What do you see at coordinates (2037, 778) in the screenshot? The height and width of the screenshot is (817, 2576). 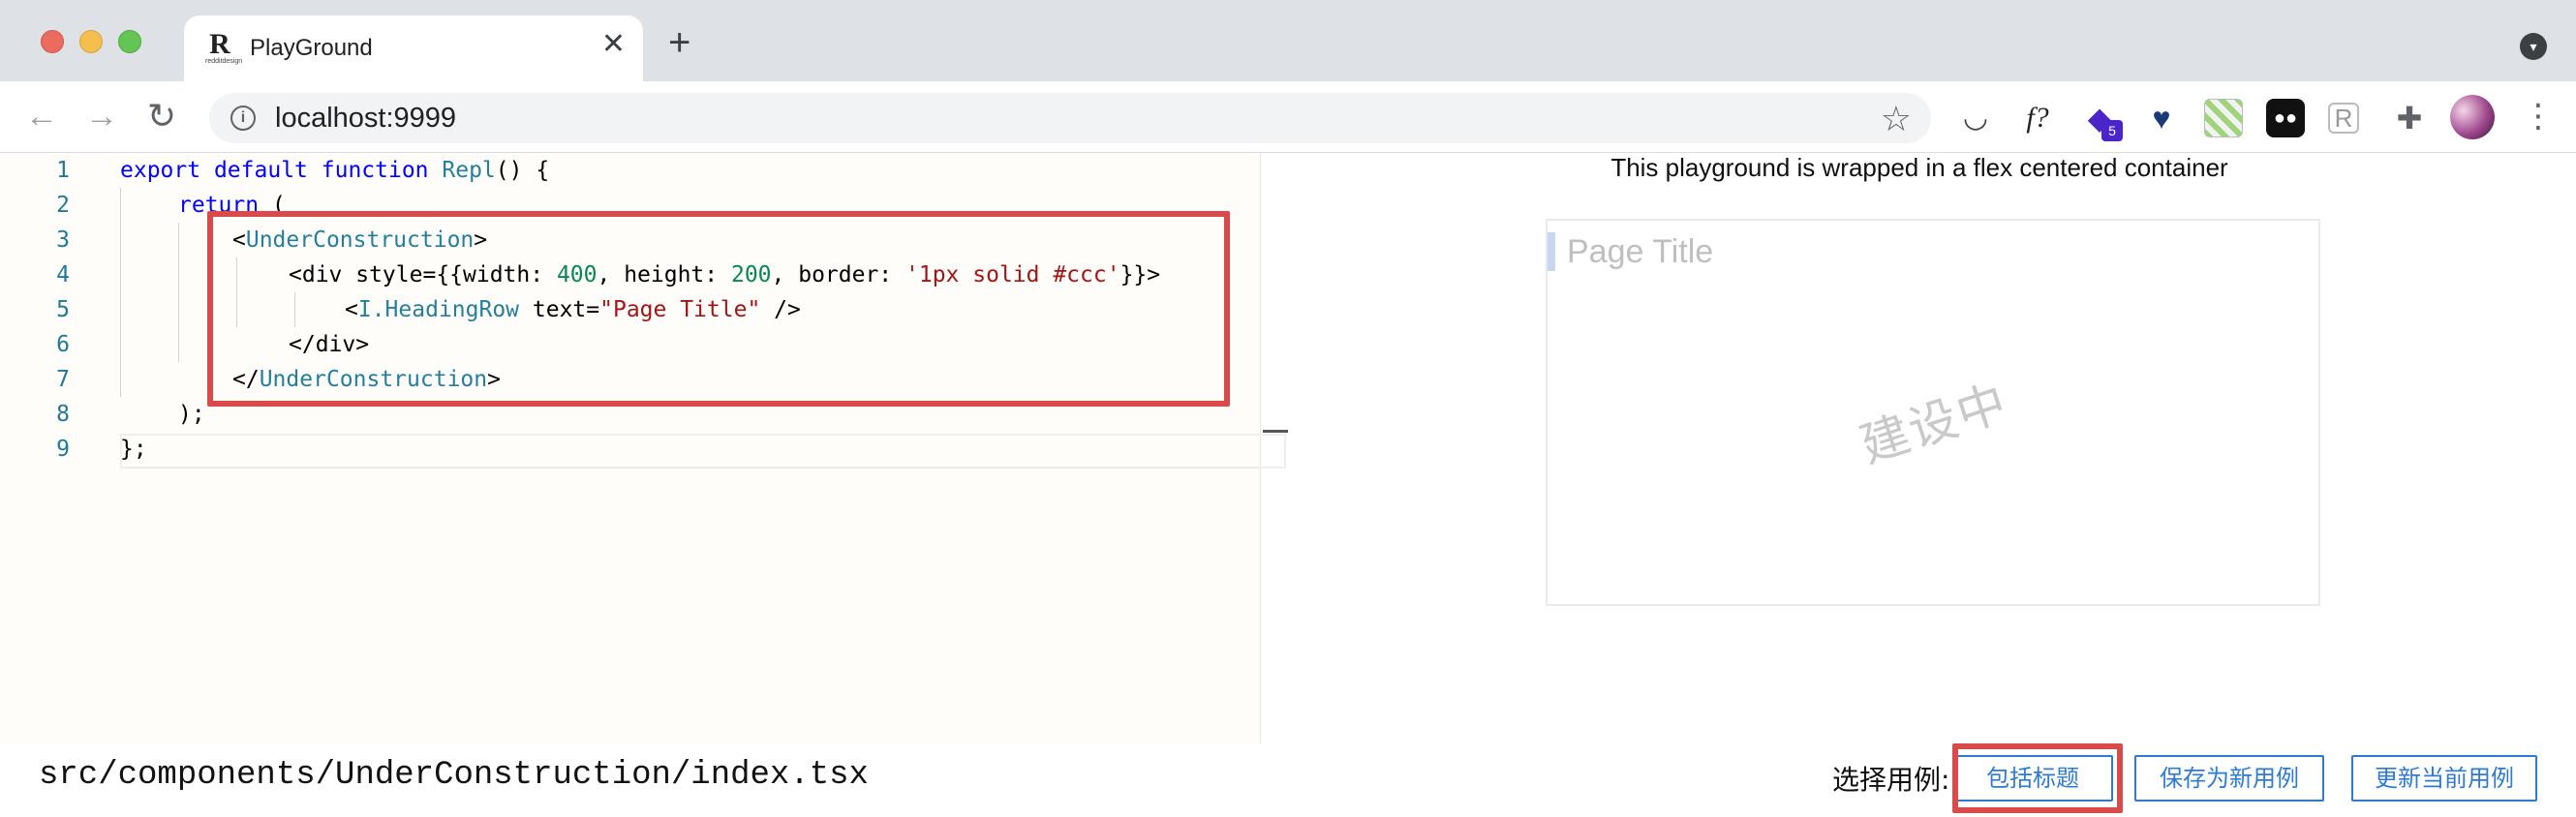 I see `button-highlight-box` at bounding box center [2037, 778].